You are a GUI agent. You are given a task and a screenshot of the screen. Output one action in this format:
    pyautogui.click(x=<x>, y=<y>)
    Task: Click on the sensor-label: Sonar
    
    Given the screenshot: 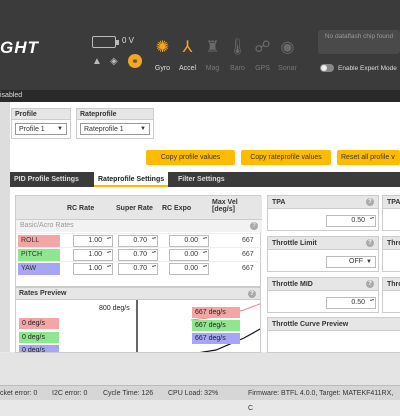 What is the action you would take?
    pyautogui.click(x=287, y=68)
    